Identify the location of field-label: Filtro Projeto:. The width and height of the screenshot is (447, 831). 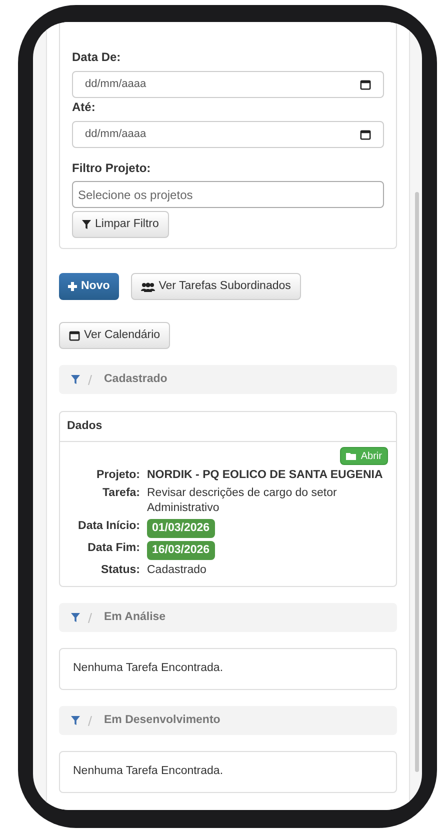
(112, 168).